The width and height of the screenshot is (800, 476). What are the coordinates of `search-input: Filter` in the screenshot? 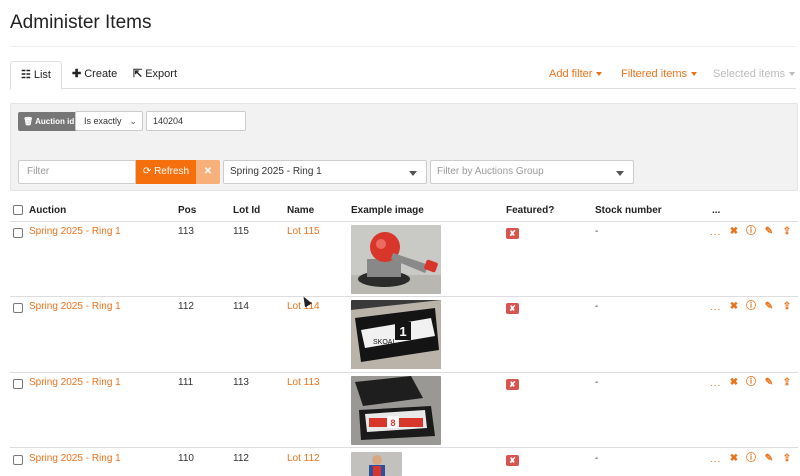 It's located at (77, 172).